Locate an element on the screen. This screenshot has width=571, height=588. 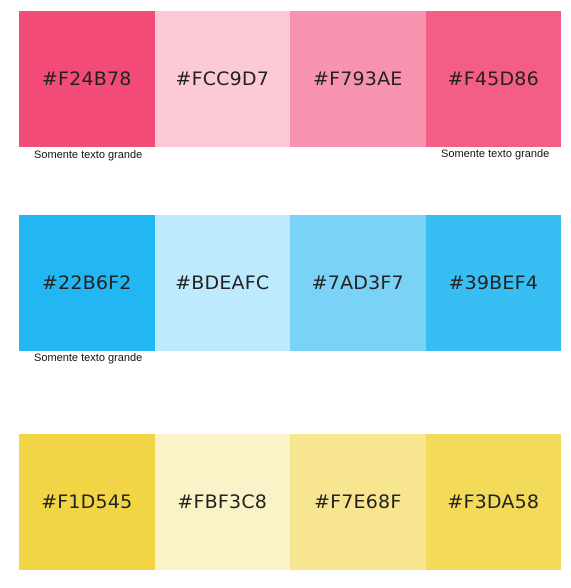
color-swatch: #F45D86 is located at coordinates (493, 79).